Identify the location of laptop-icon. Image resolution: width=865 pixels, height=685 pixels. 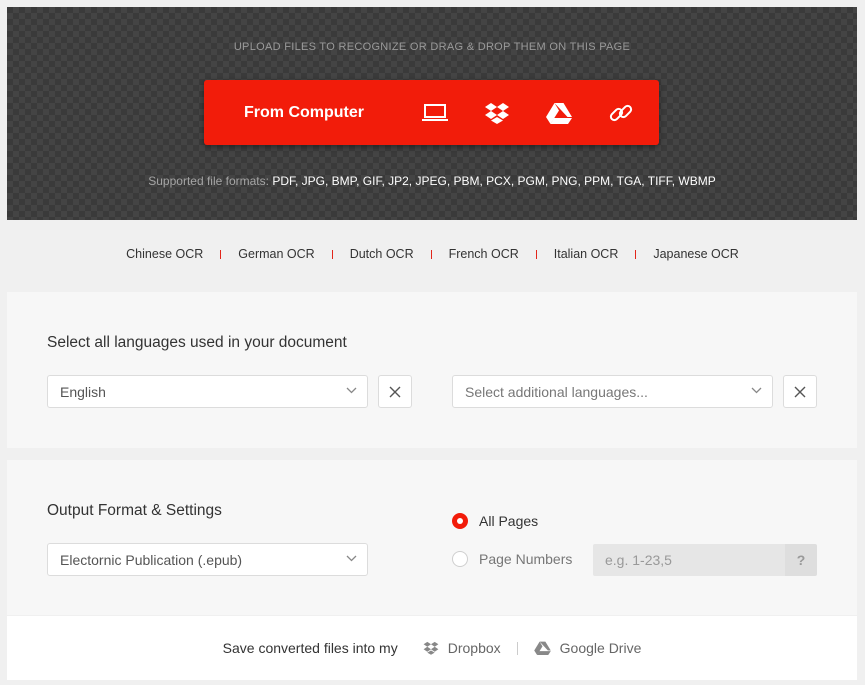
(435, 112).